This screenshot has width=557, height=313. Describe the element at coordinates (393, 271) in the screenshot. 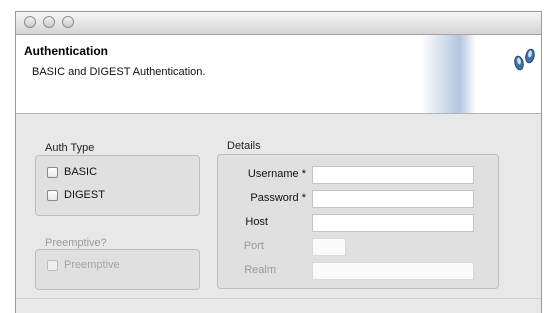

I see `realm-field` at that location.